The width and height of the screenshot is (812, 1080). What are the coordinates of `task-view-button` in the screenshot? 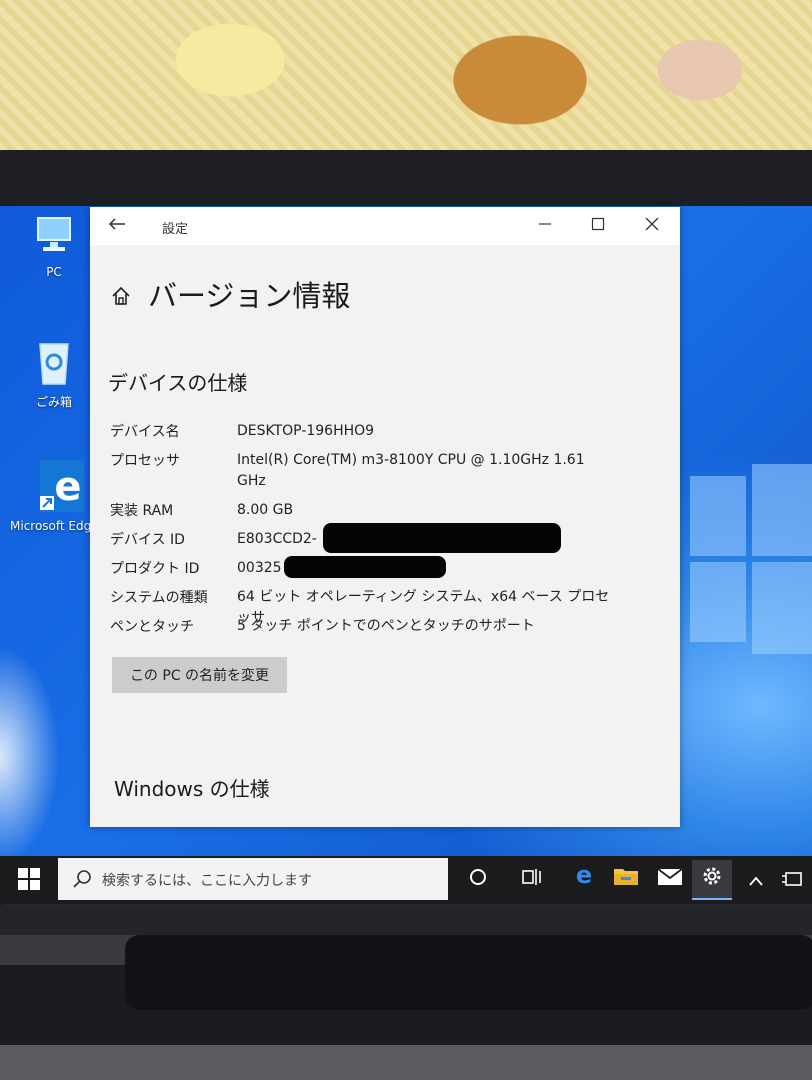 It's located at (532, 880).